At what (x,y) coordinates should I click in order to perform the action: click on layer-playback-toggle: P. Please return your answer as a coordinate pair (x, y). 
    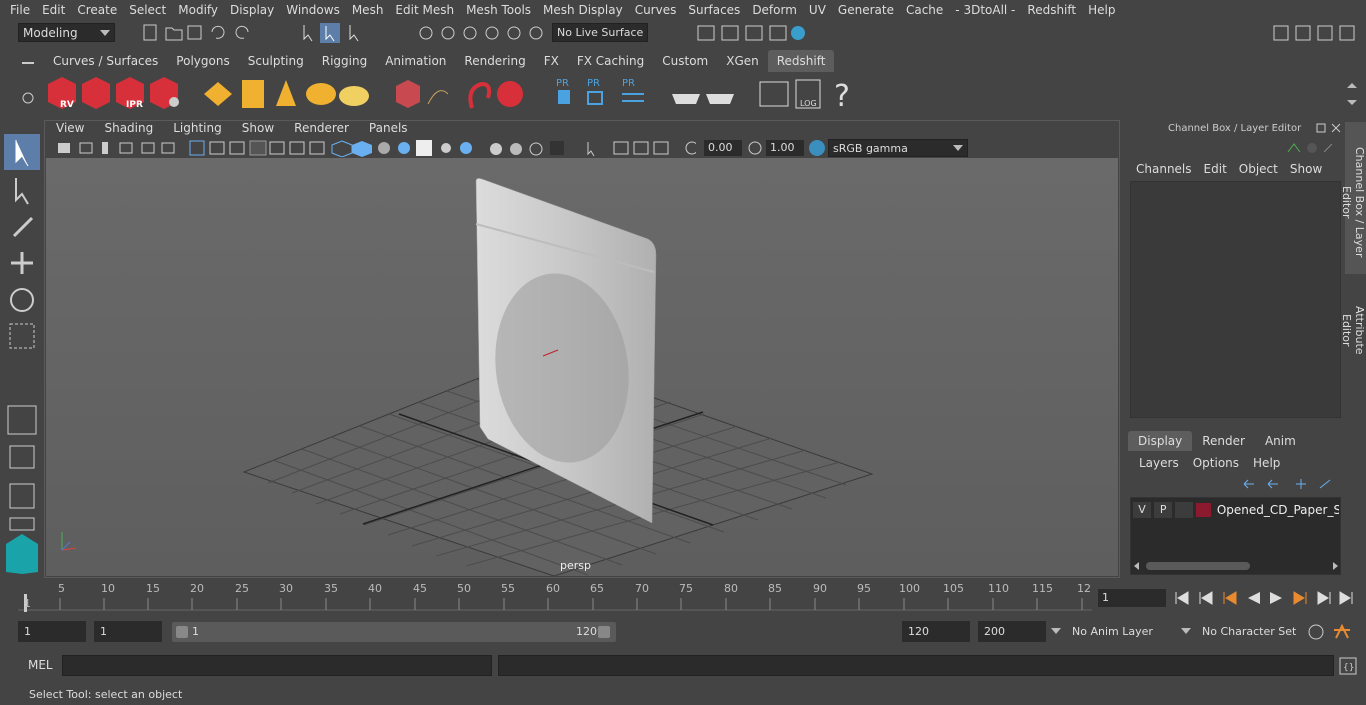
    Looking at the image, I should click on (1163, 510).